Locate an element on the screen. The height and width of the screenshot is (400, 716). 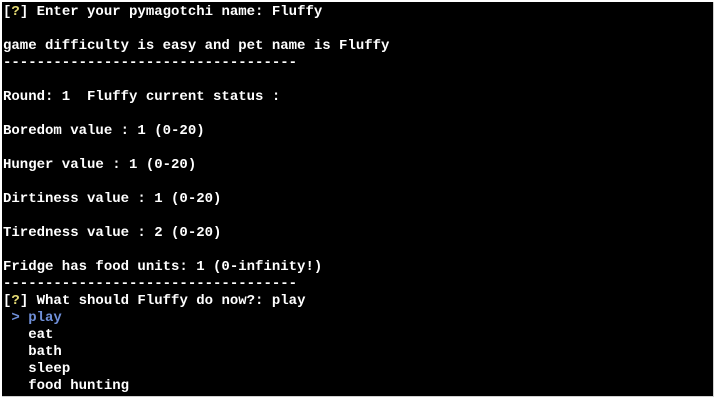
menu-option-label: food hunting is located at coordinates (79, 386).